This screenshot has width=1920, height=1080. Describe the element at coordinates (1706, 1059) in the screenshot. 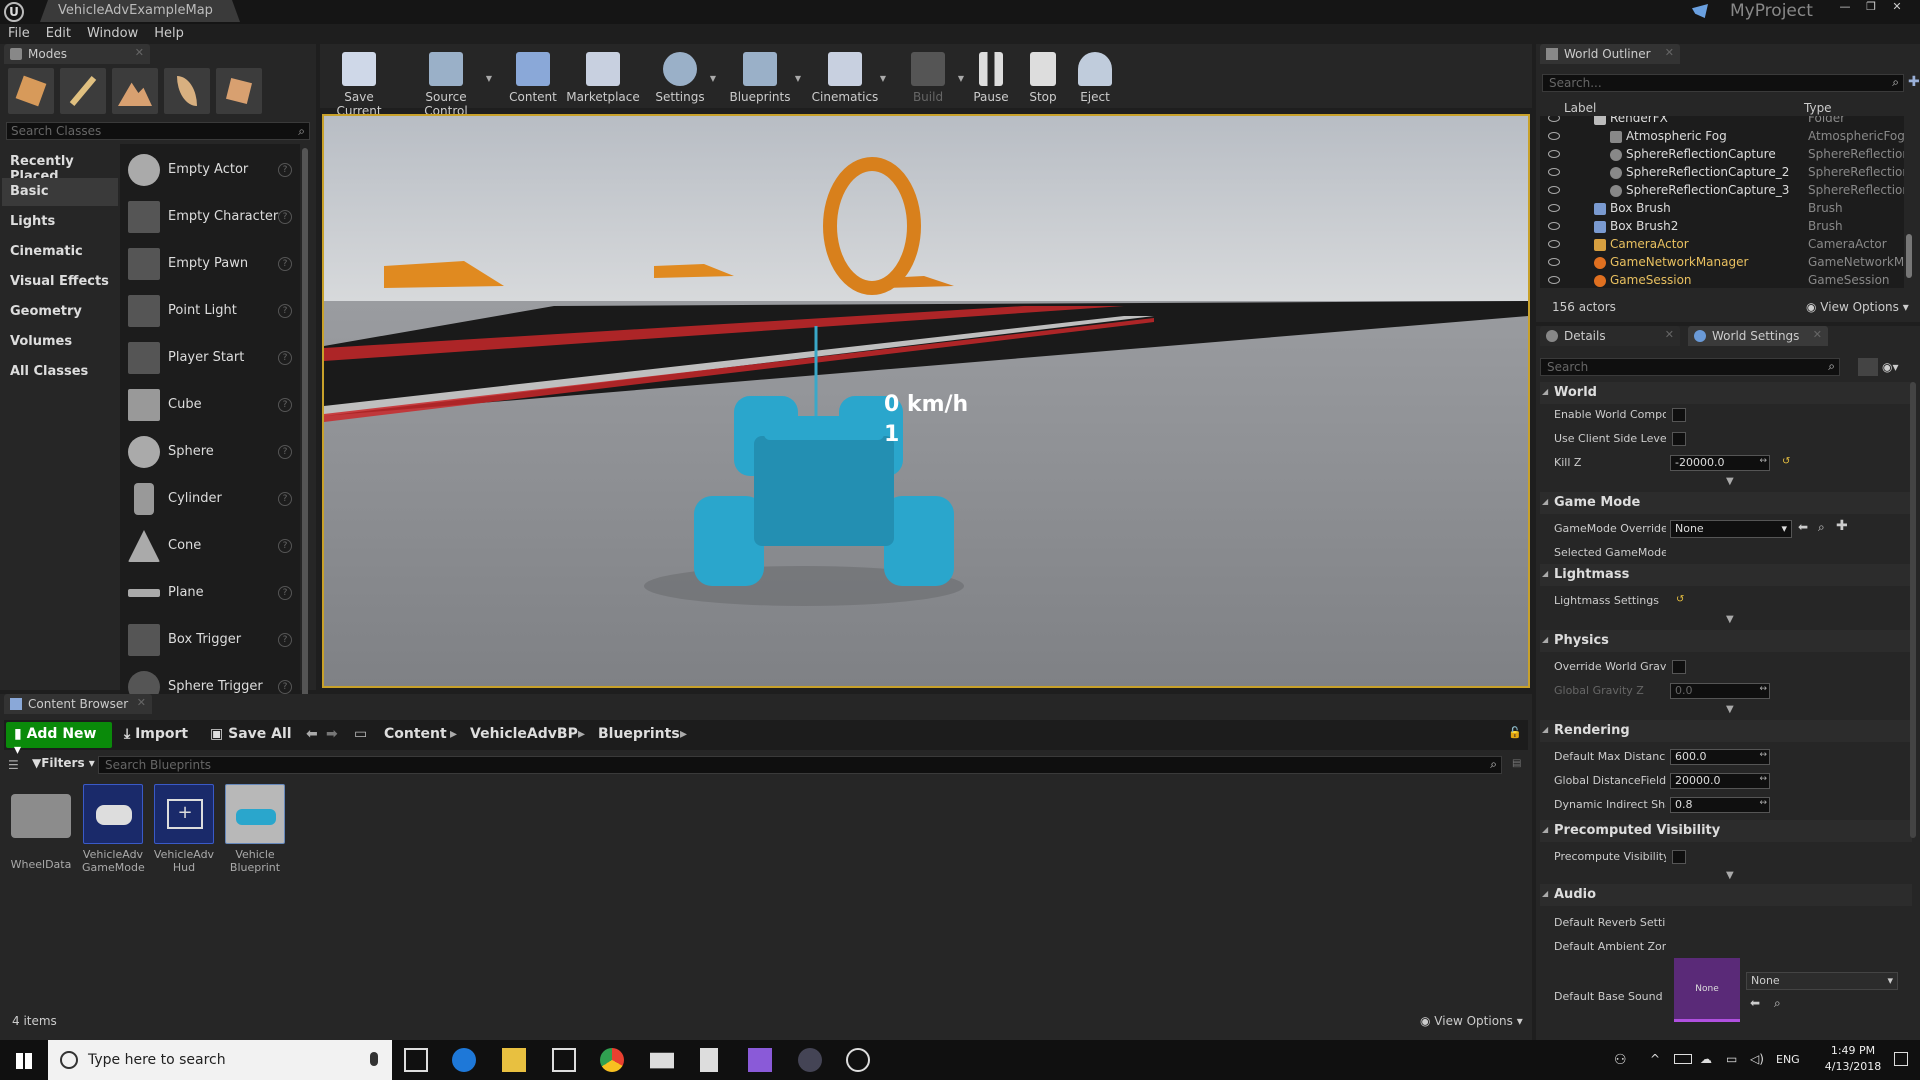

I see `cloud-icon: ☁` at that location.